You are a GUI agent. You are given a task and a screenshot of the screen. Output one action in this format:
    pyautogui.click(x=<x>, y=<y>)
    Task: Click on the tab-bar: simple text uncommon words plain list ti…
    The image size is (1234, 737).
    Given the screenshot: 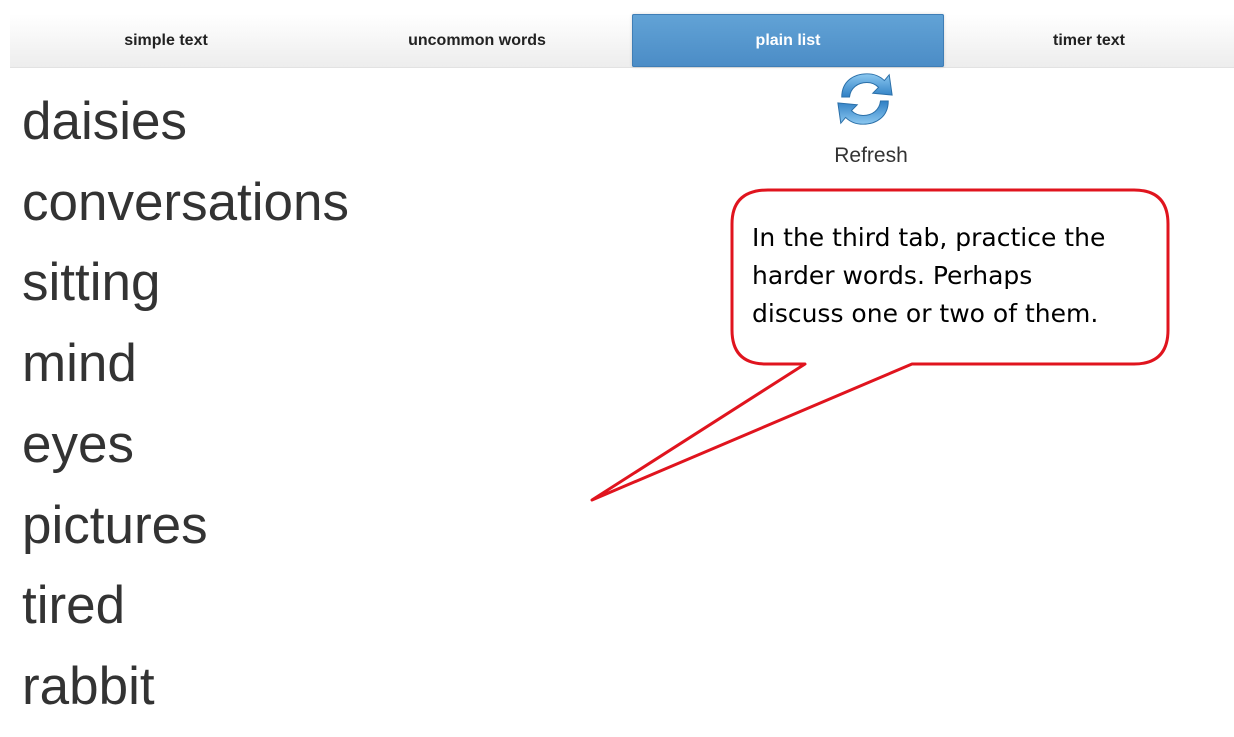 What is the action you would take?
    pyautogui.click(x=622, y=41)
    